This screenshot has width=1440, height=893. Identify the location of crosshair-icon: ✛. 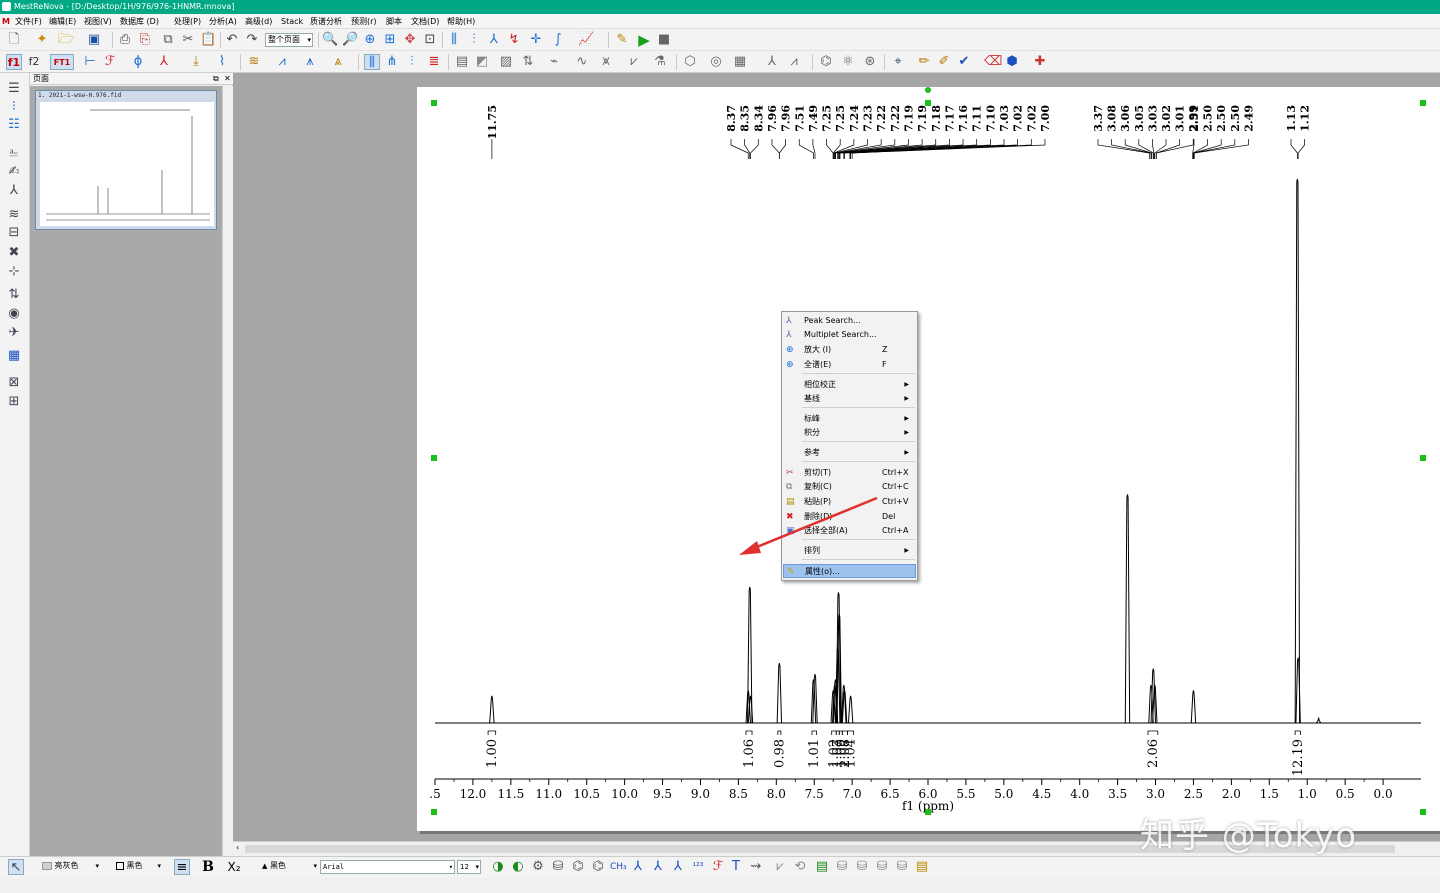
(536, 40).